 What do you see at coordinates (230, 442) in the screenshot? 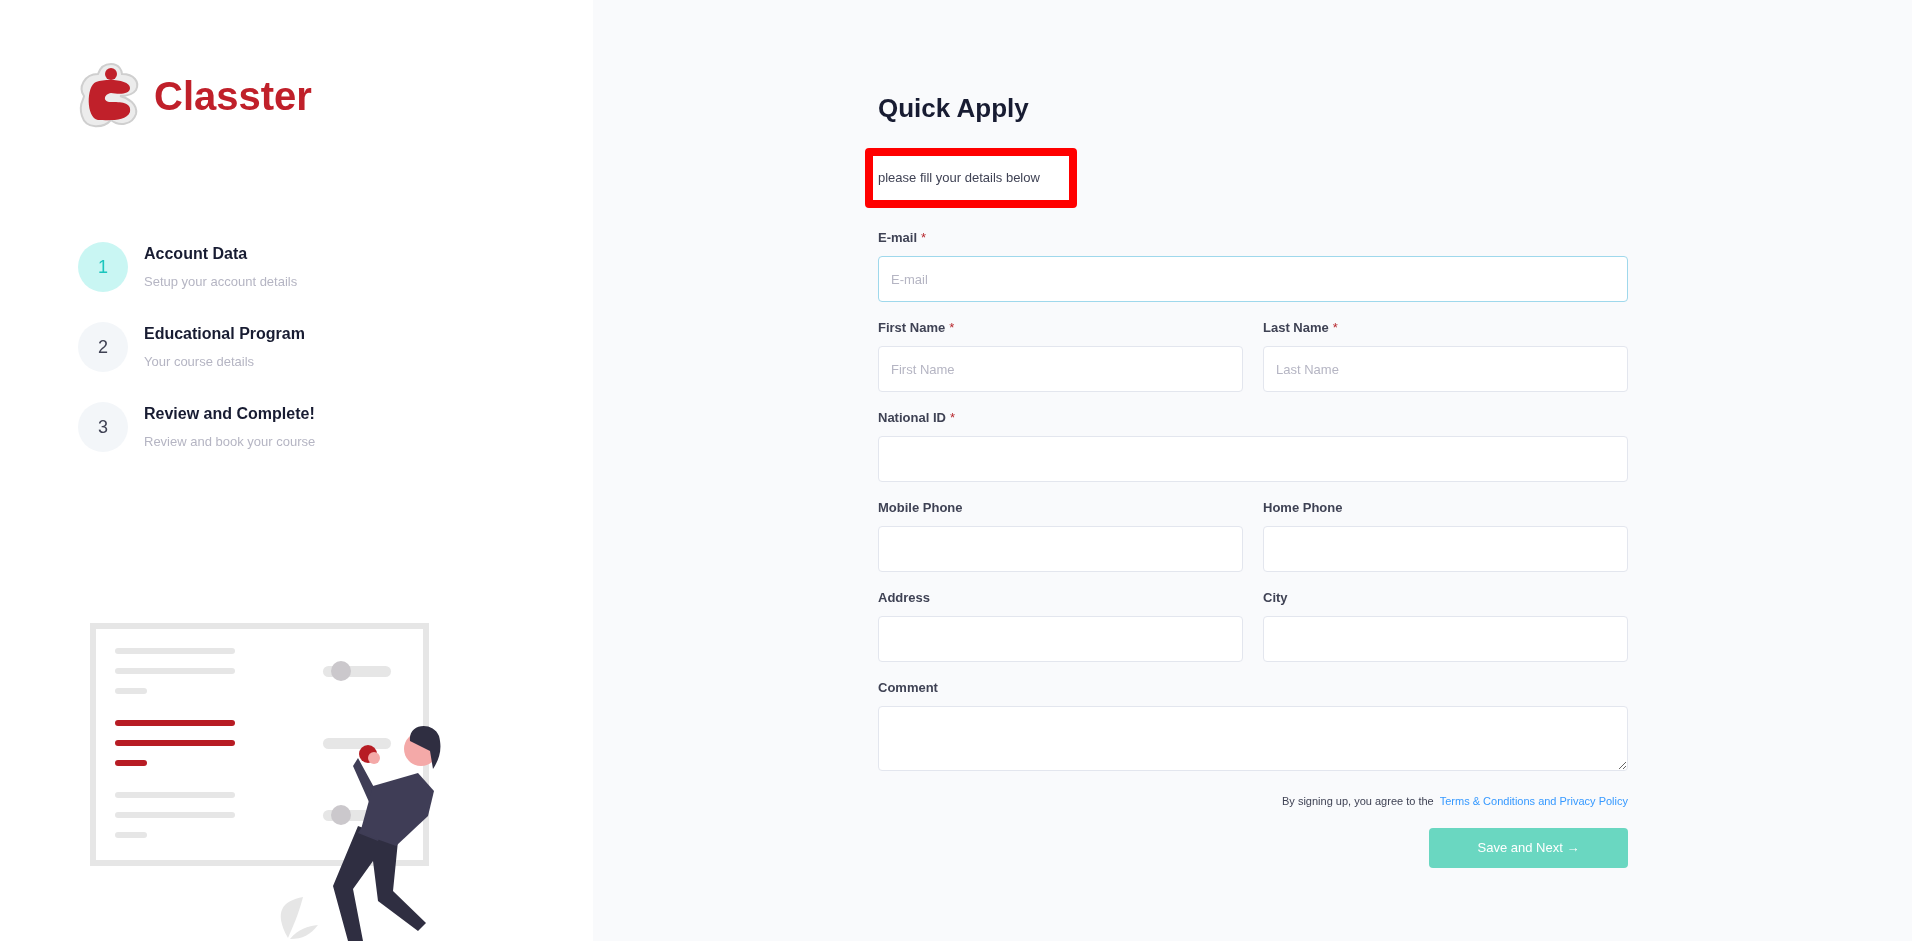
I see `step-subtitle: Review and book your course` at bounding box center [230, 442].